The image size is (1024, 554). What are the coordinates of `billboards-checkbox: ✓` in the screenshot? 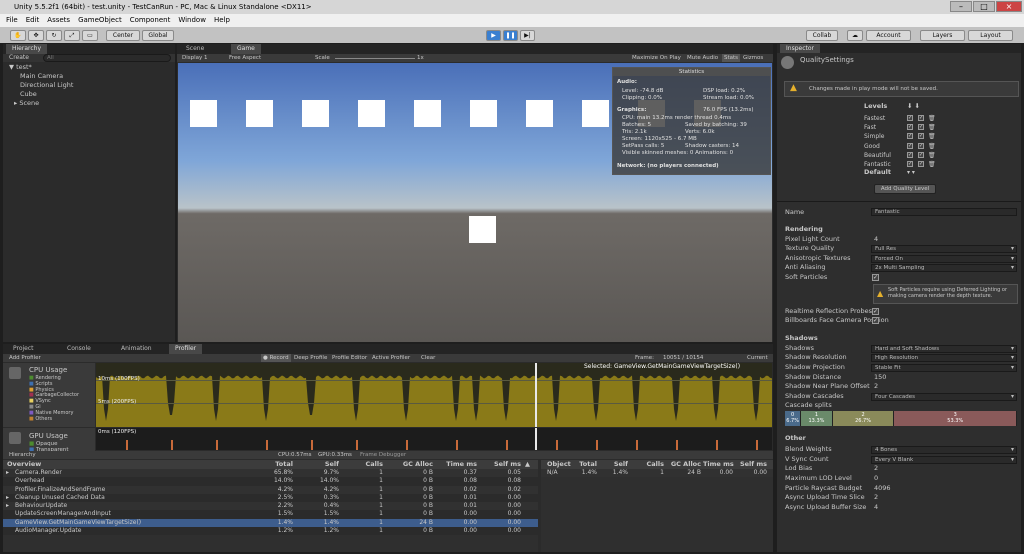 It's located at (875, 320).